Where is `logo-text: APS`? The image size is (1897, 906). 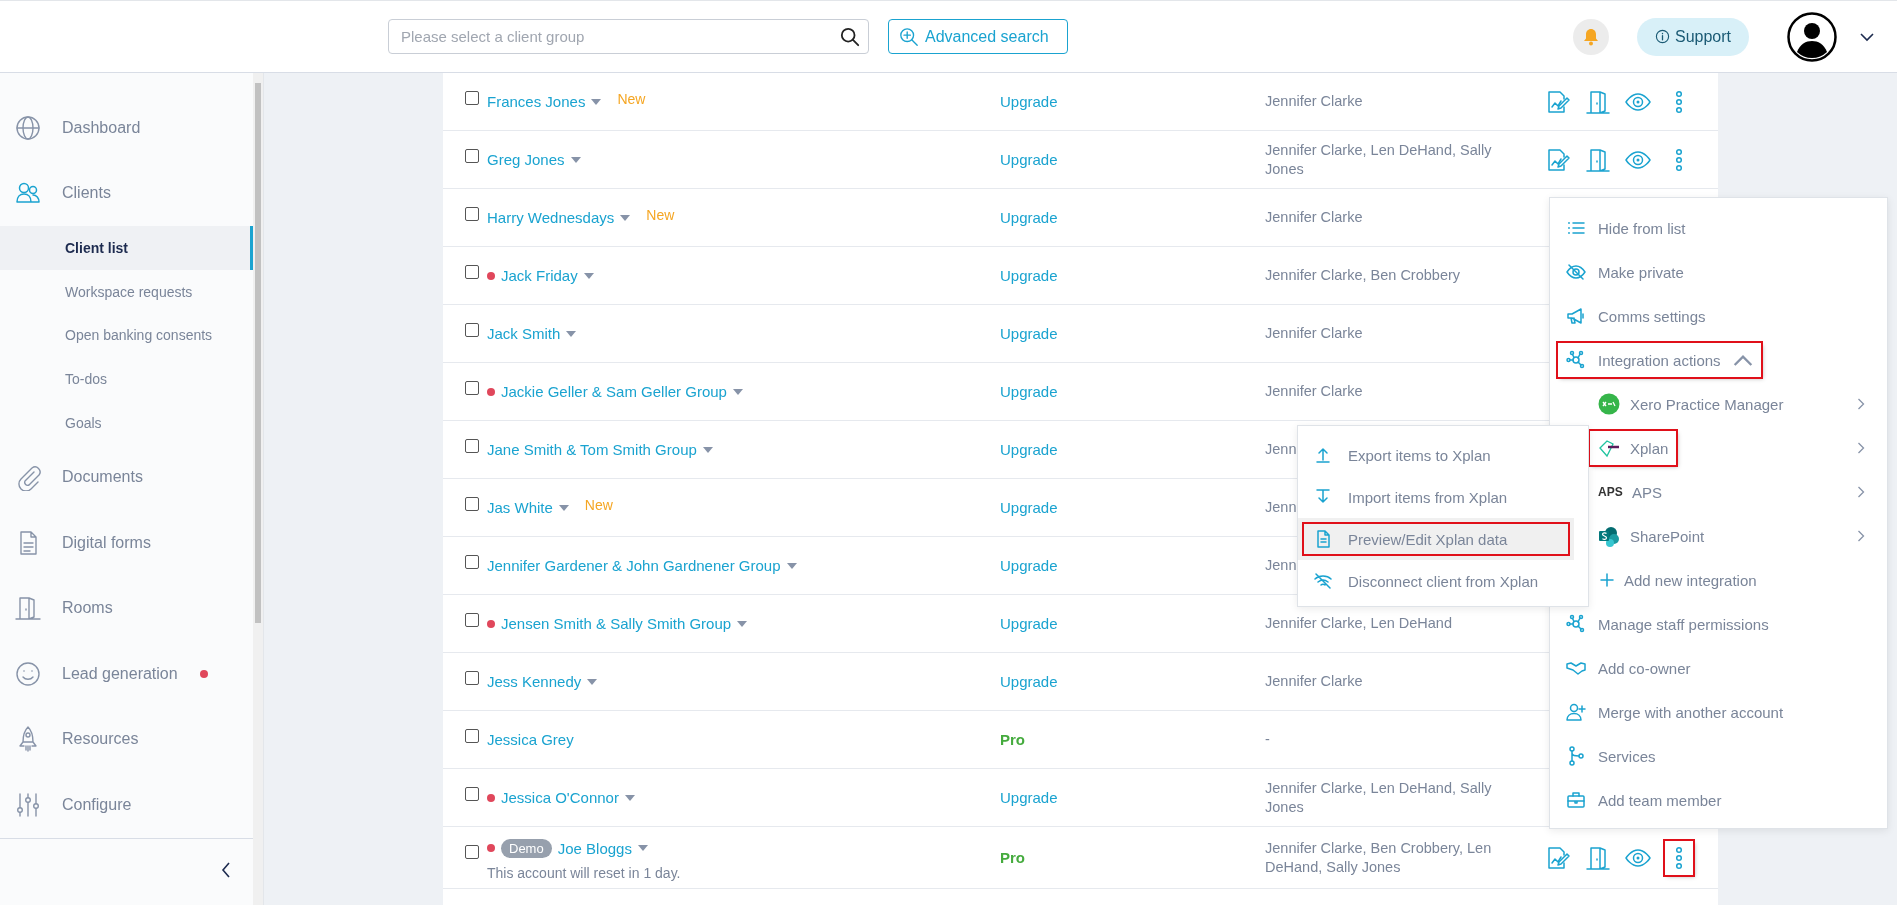
logo-text: APS is located at coordinates (1610, 492).